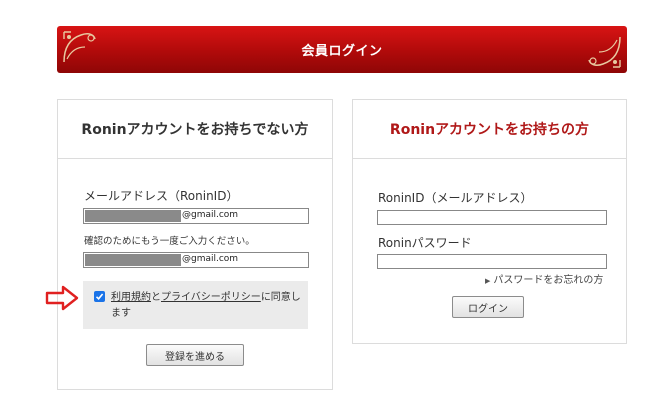 The width and height of the screenshot is (667, 400). What do you see at coordinates (195, 355) in the screenshot?
I see `register-button: 登録を進める` at bounding box center [195, 355].